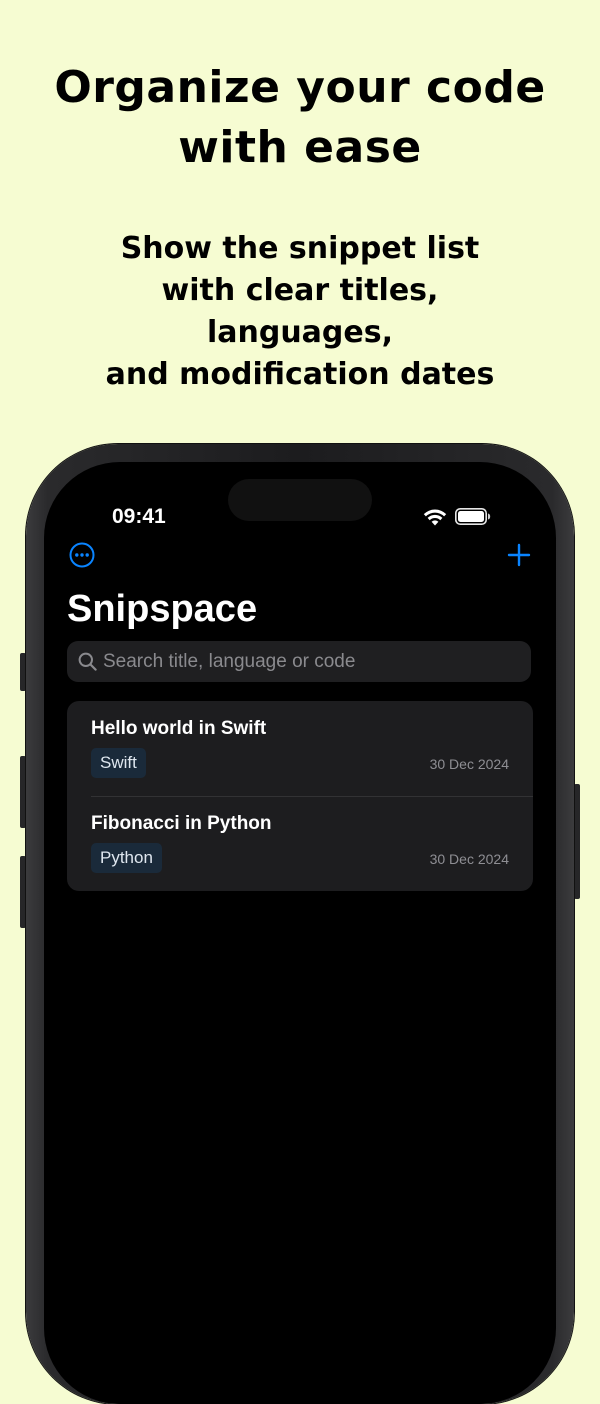  I want to click on status-time: 09:41, so click(139, 516).